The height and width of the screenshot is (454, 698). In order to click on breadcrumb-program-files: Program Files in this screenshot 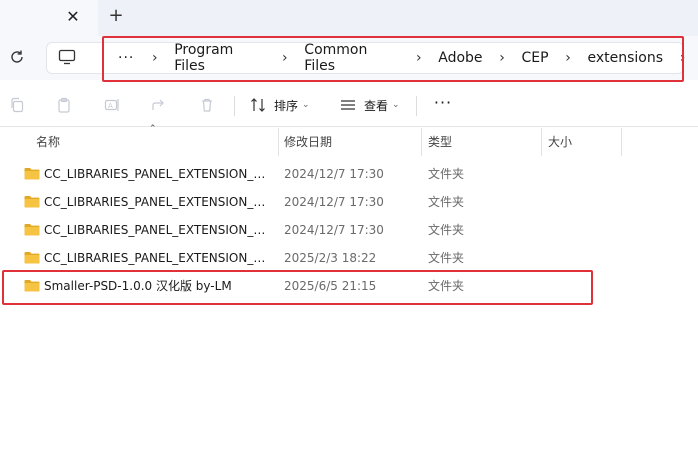, I will do `click(219, 58)`.